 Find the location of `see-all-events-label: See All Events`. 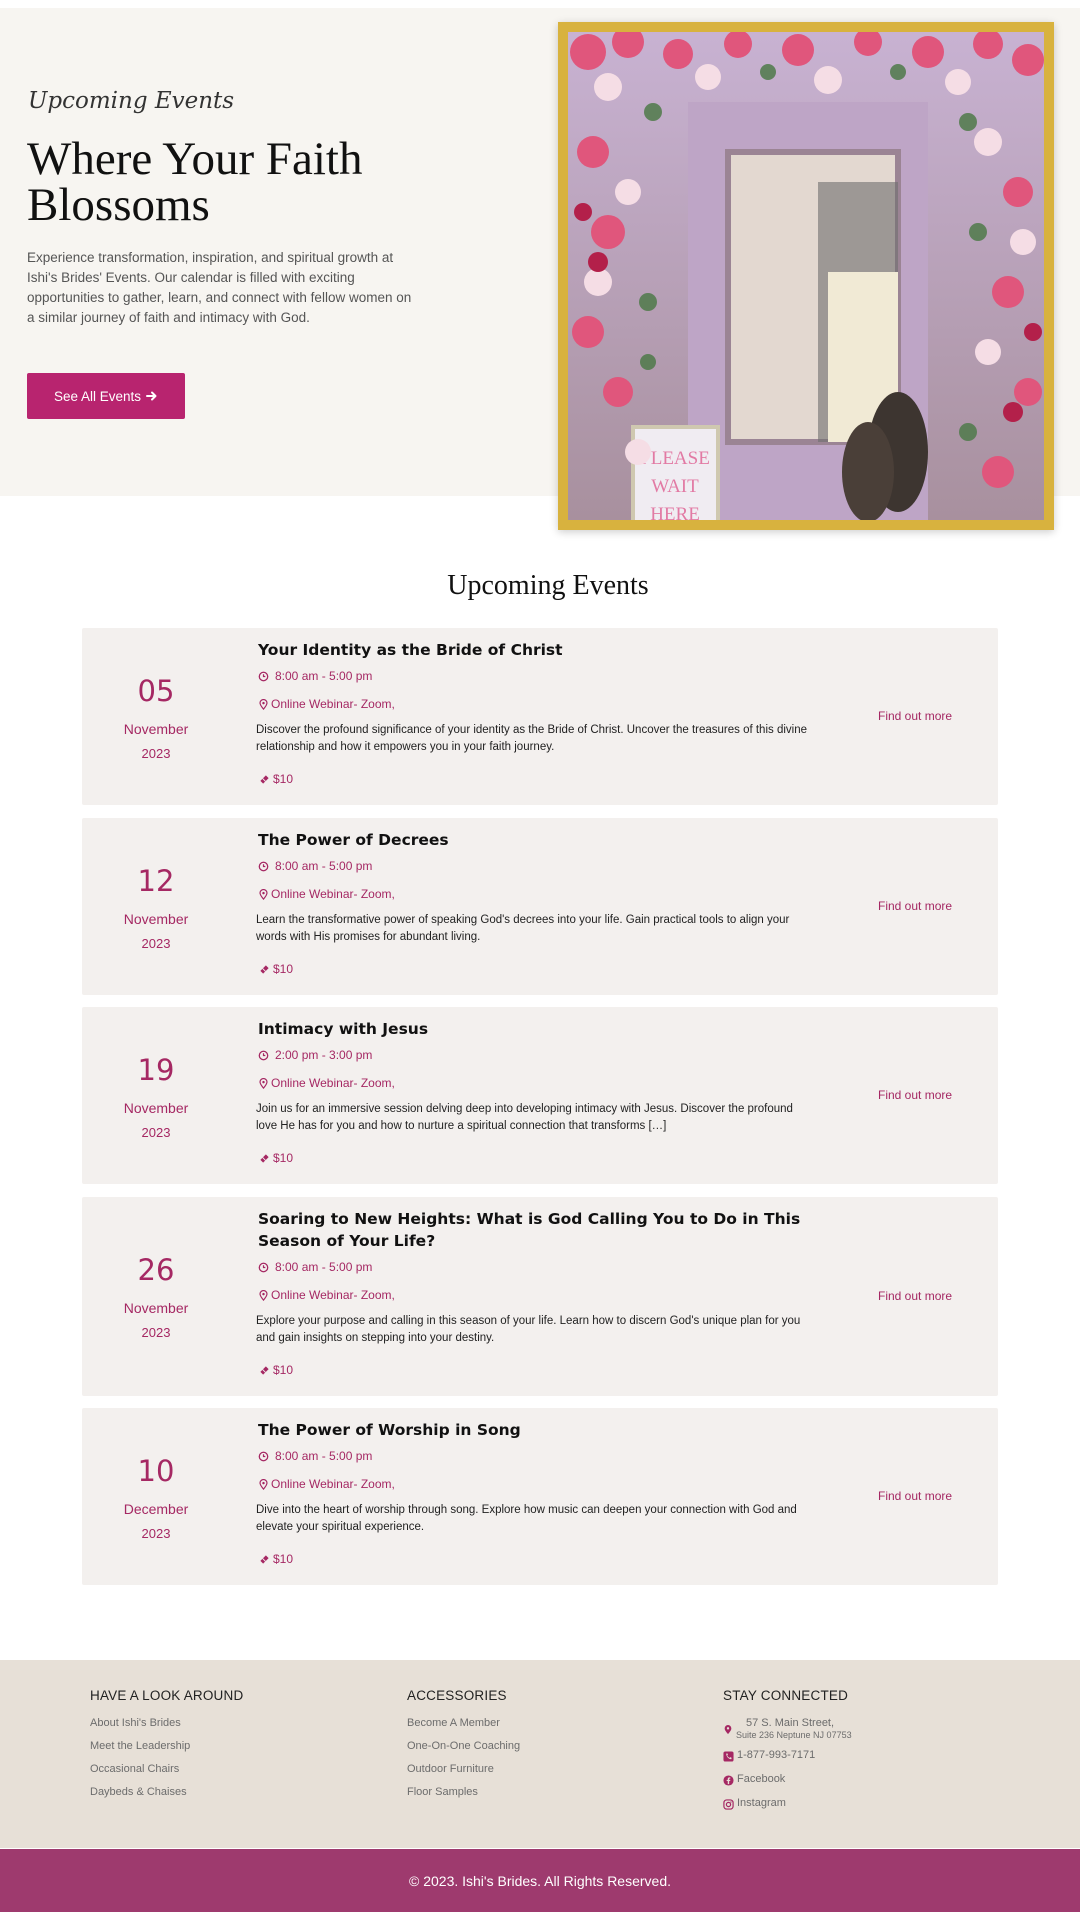

see-all-events-label: See All Events is located at coordinates (97, 396).